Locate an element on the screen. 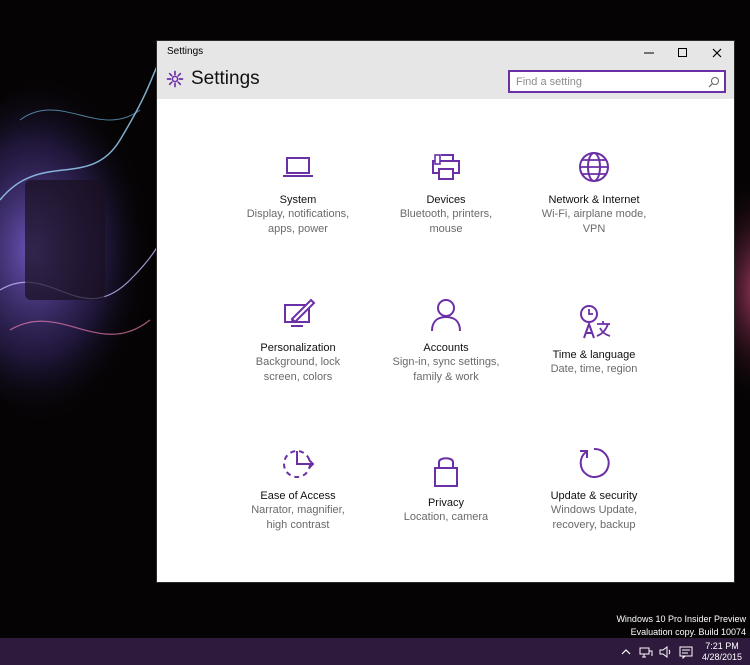 The image size is (750, 665). tile-label: System is located at coordinates (298, 200).